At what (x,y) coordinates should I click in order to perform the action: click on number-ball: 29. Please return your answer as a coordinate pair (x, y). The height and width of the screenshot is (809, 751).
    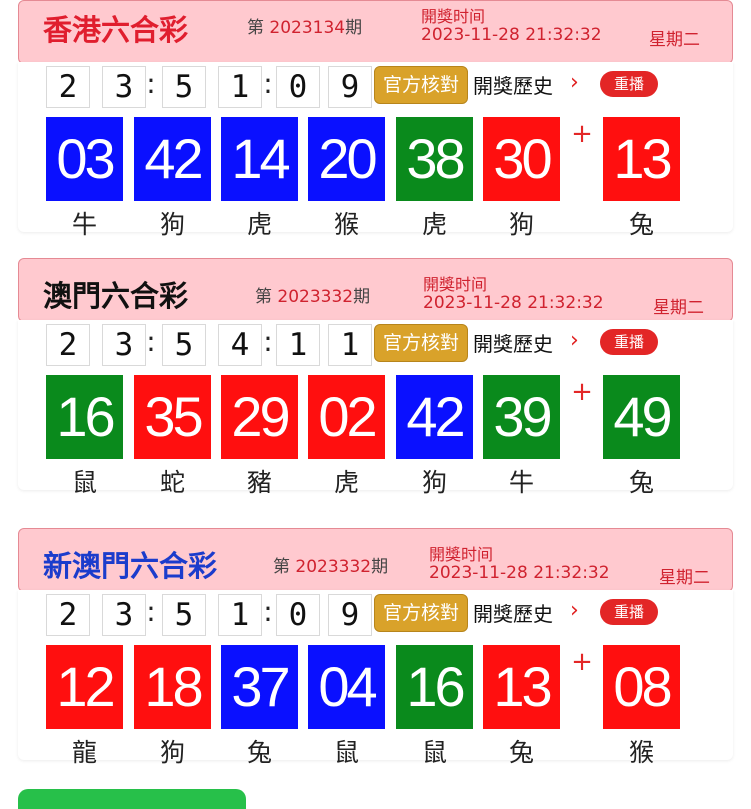
    Looking at the image, I should click on (259, 417).